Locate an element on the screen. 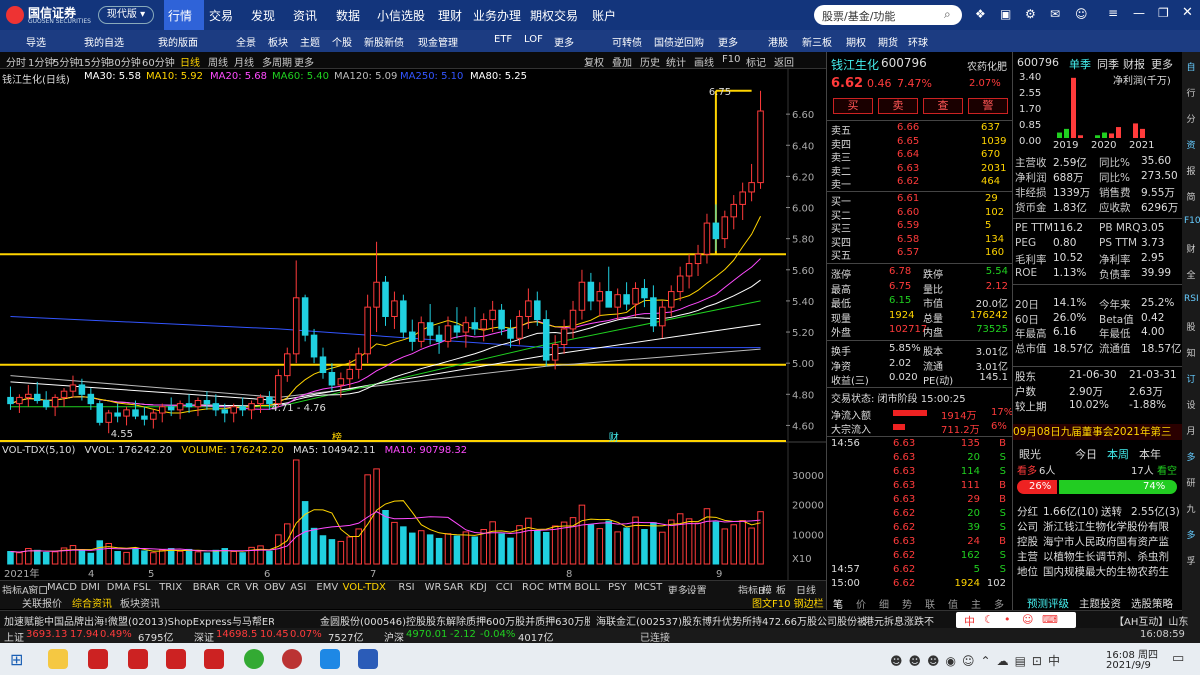 This screenshot has height=675, width=1200. period-10: 更多 is located at coordinates (304, 61).